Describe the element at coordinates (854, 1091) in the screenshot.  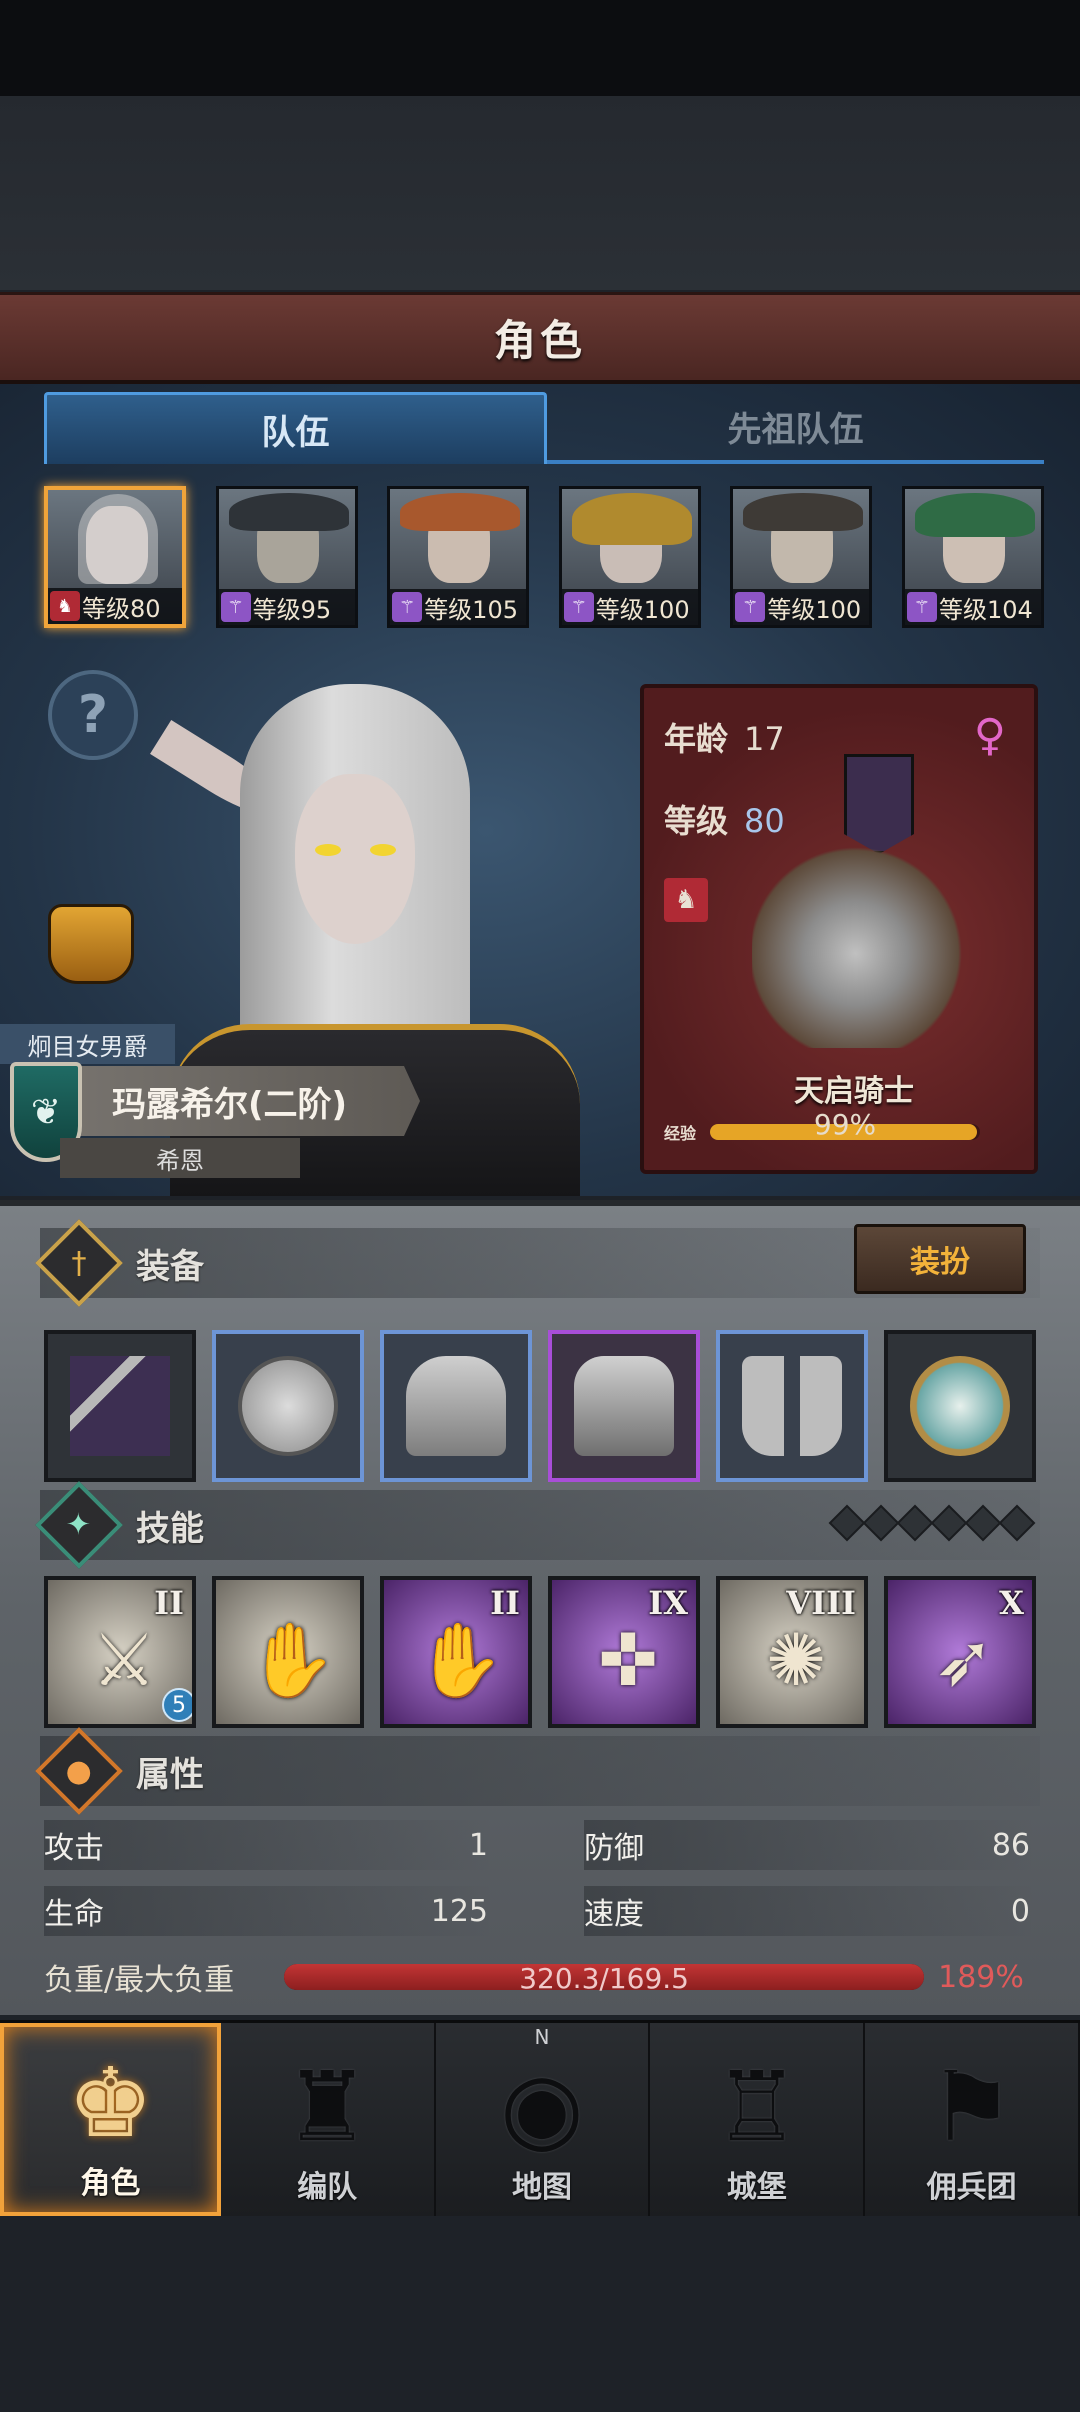
I see `unit-name: 天启骑士` at that location.